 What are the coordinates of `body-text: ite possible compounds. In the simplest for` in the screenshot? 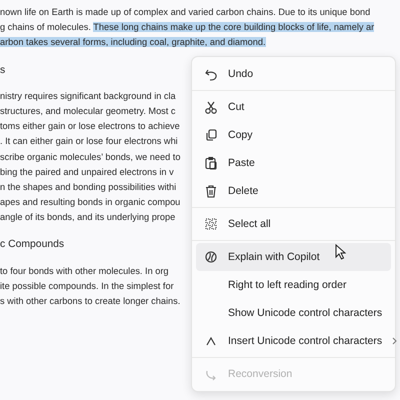 It's located at (87, 285).